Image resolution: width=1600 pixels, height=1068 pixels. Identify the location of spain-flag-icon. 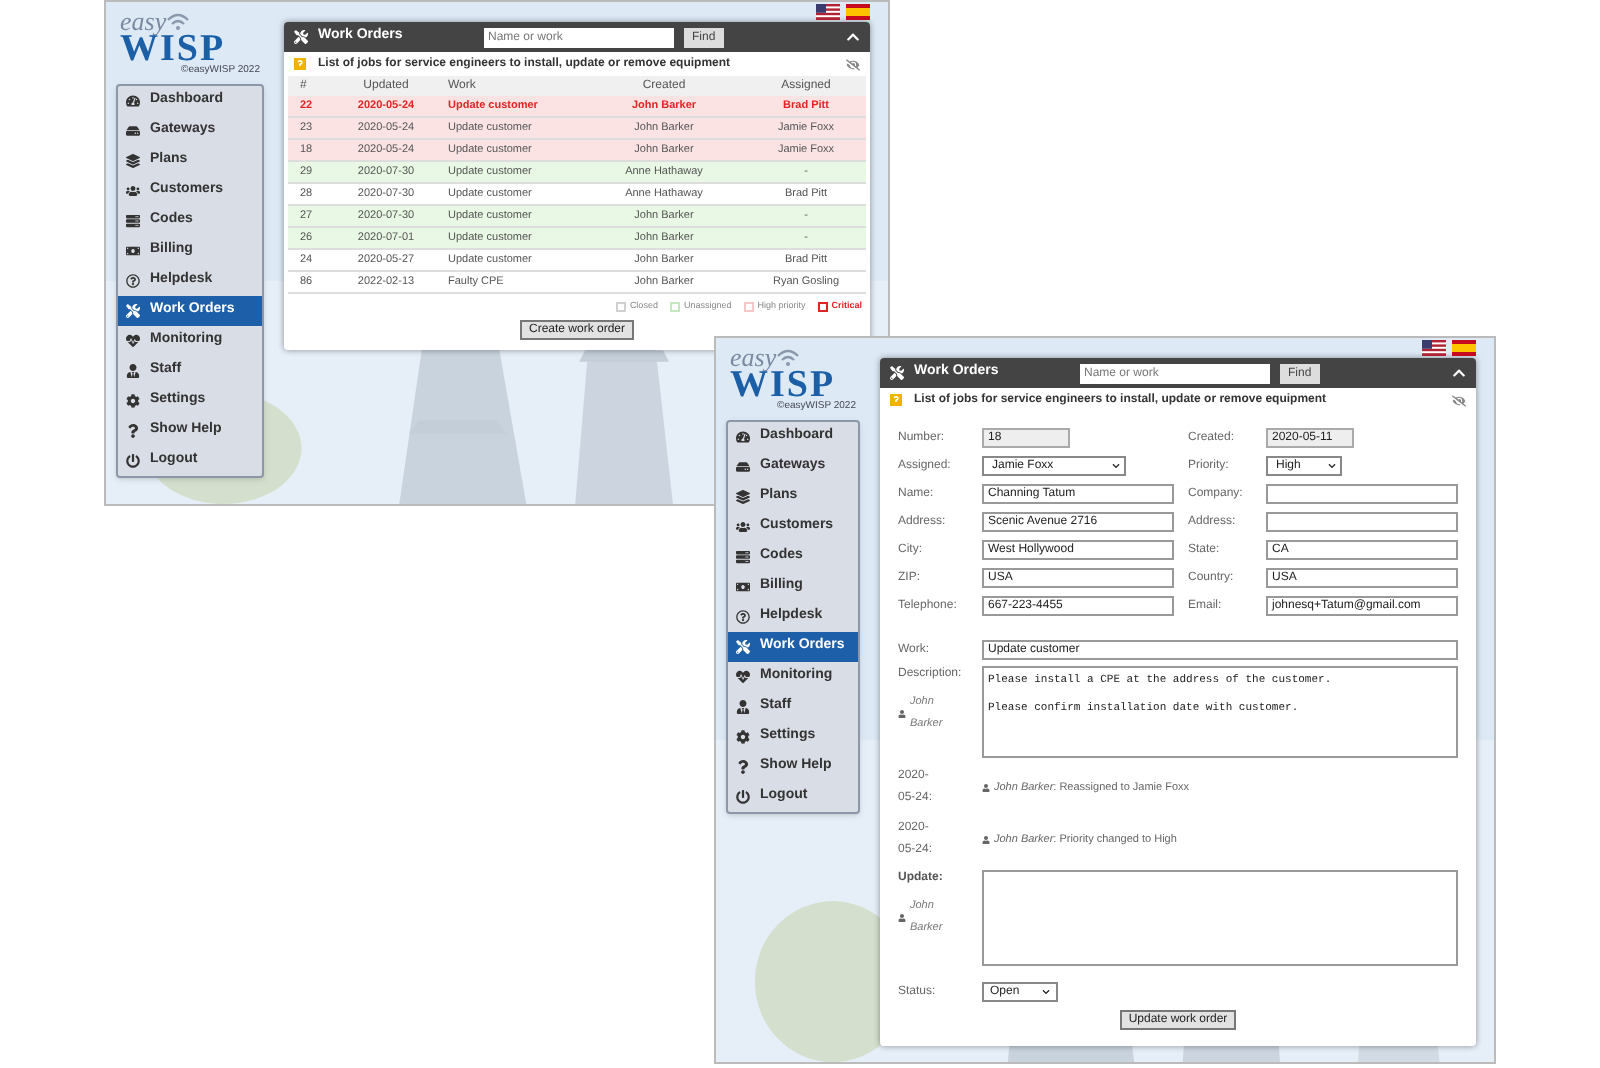
(1464, 348).